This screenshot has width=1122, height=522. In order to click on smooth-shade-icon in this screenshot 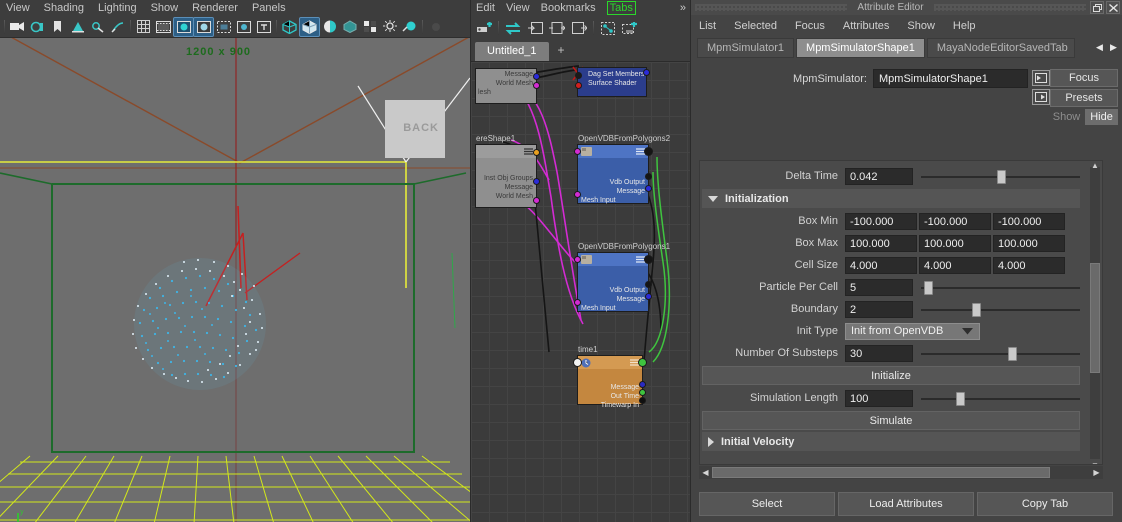, I will do `click(309, 26)`.